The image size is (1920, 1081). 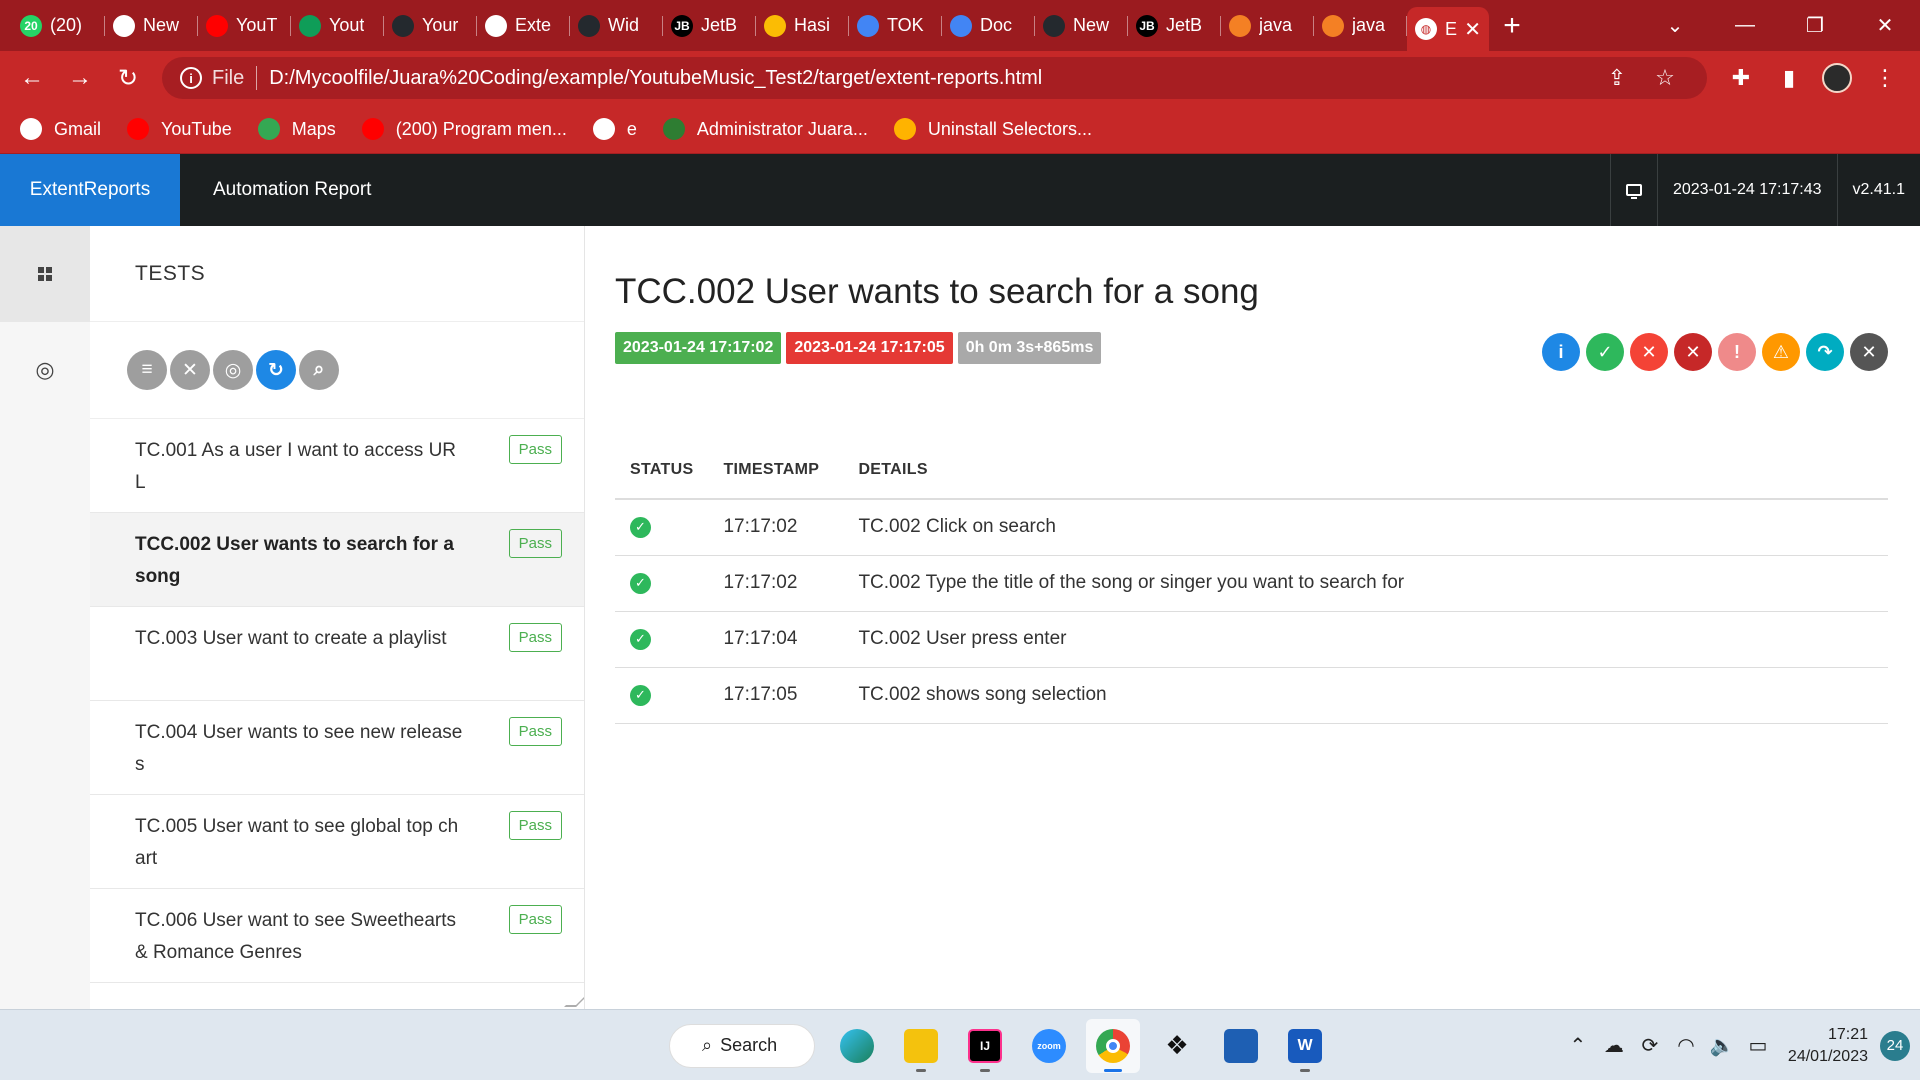 What do you see at coordinates (45, 617) in the screenshot?
I see `left-nav: ◎` at bounding box center [45, 617].